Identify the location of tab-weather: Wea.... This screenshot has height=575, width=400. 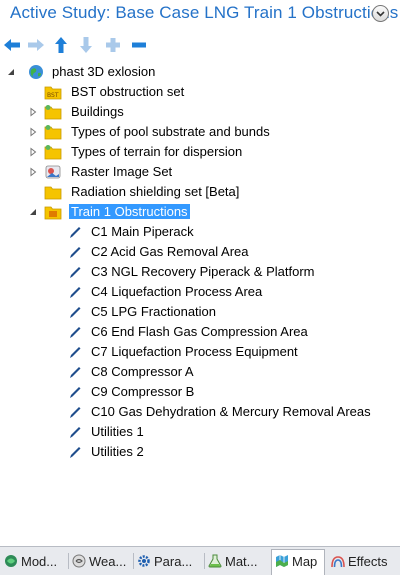
(100, 562).